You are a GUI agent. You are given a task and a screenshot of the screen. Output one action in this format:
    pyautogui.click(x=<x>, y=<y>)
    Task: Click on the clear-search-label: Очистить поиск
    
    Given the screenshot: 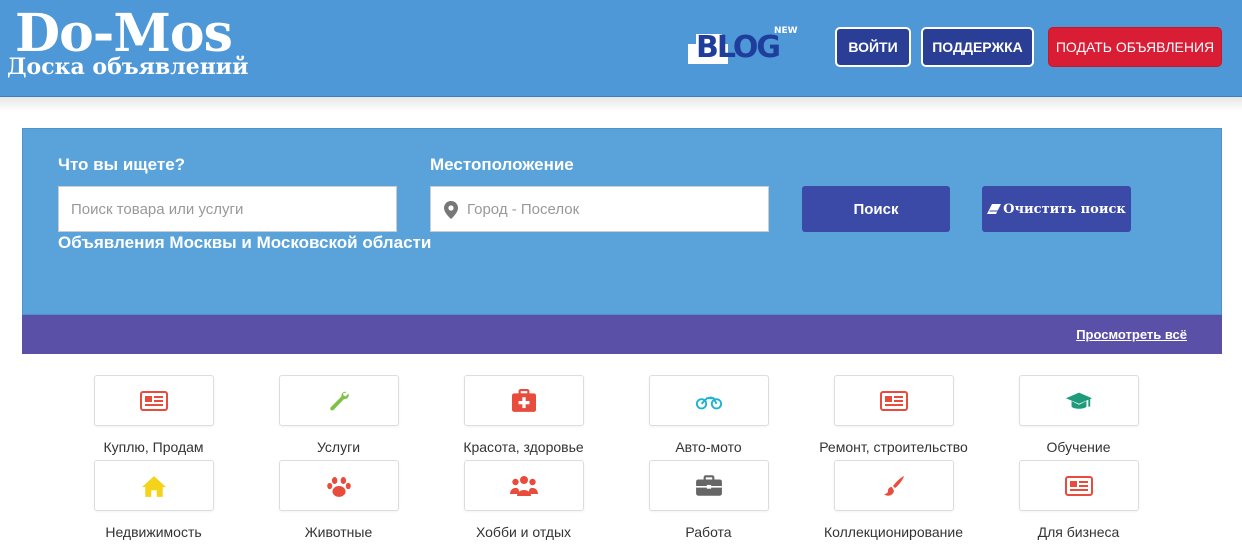 What is the action you would take?
    pyautogui.click(x=1064, y=209)
    